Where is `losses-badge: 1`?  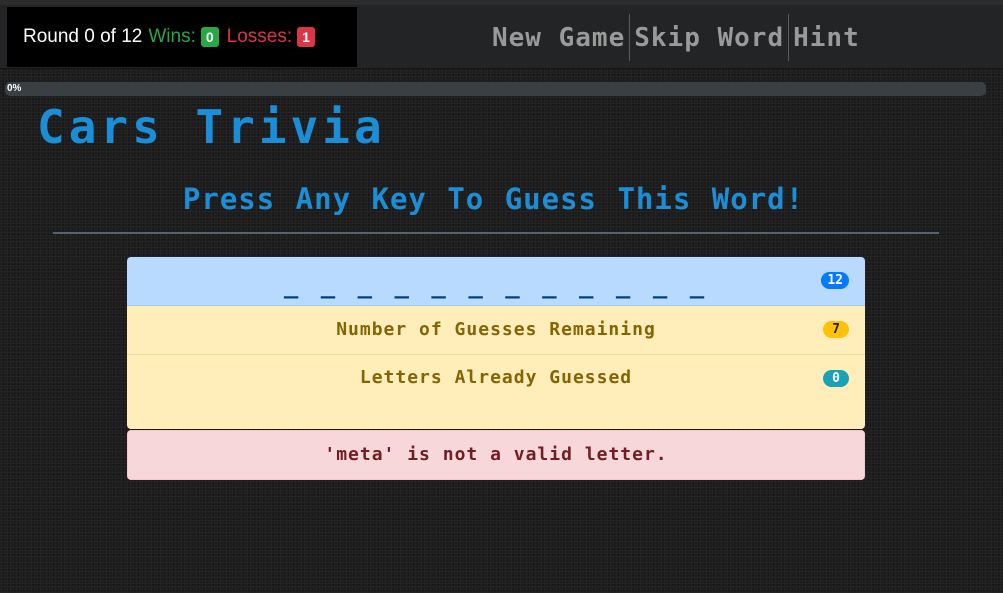 losses-badge: 1 is located at coordinates (306, 37).